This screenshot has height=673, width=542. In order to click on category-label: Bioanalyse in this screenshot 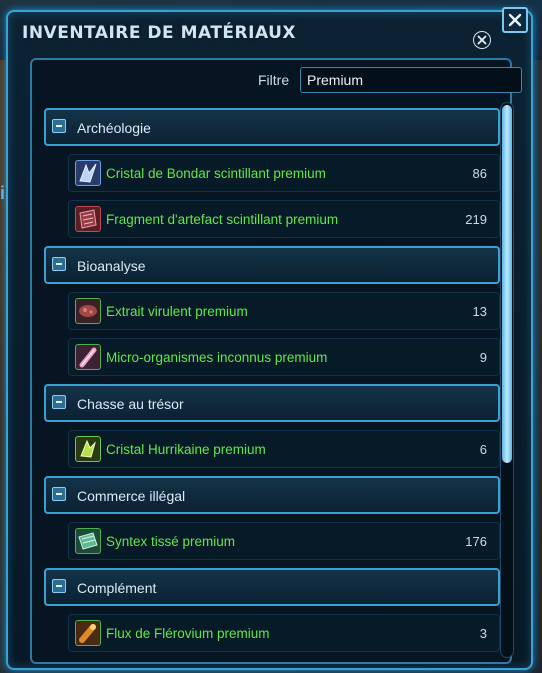, I will do `click(111, 266)`.